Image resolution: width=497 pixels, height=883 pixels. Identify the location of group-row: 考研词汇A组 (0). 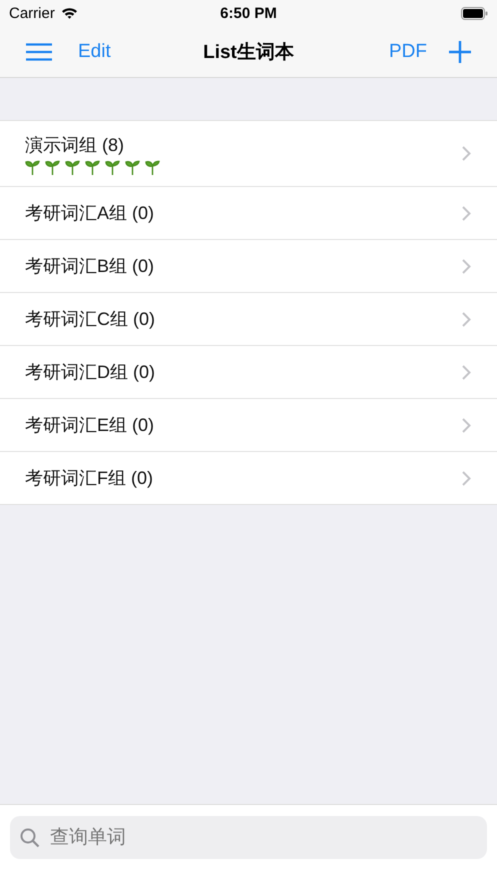
(248, 213).